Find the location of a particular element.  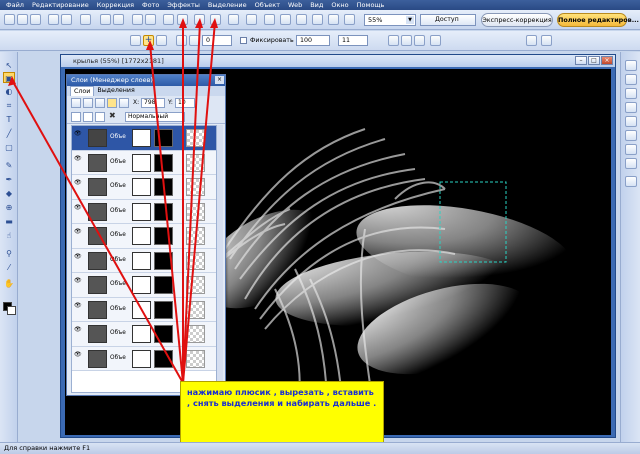

hand-tool-icon: ✋ is located at coordinates (9, 283).